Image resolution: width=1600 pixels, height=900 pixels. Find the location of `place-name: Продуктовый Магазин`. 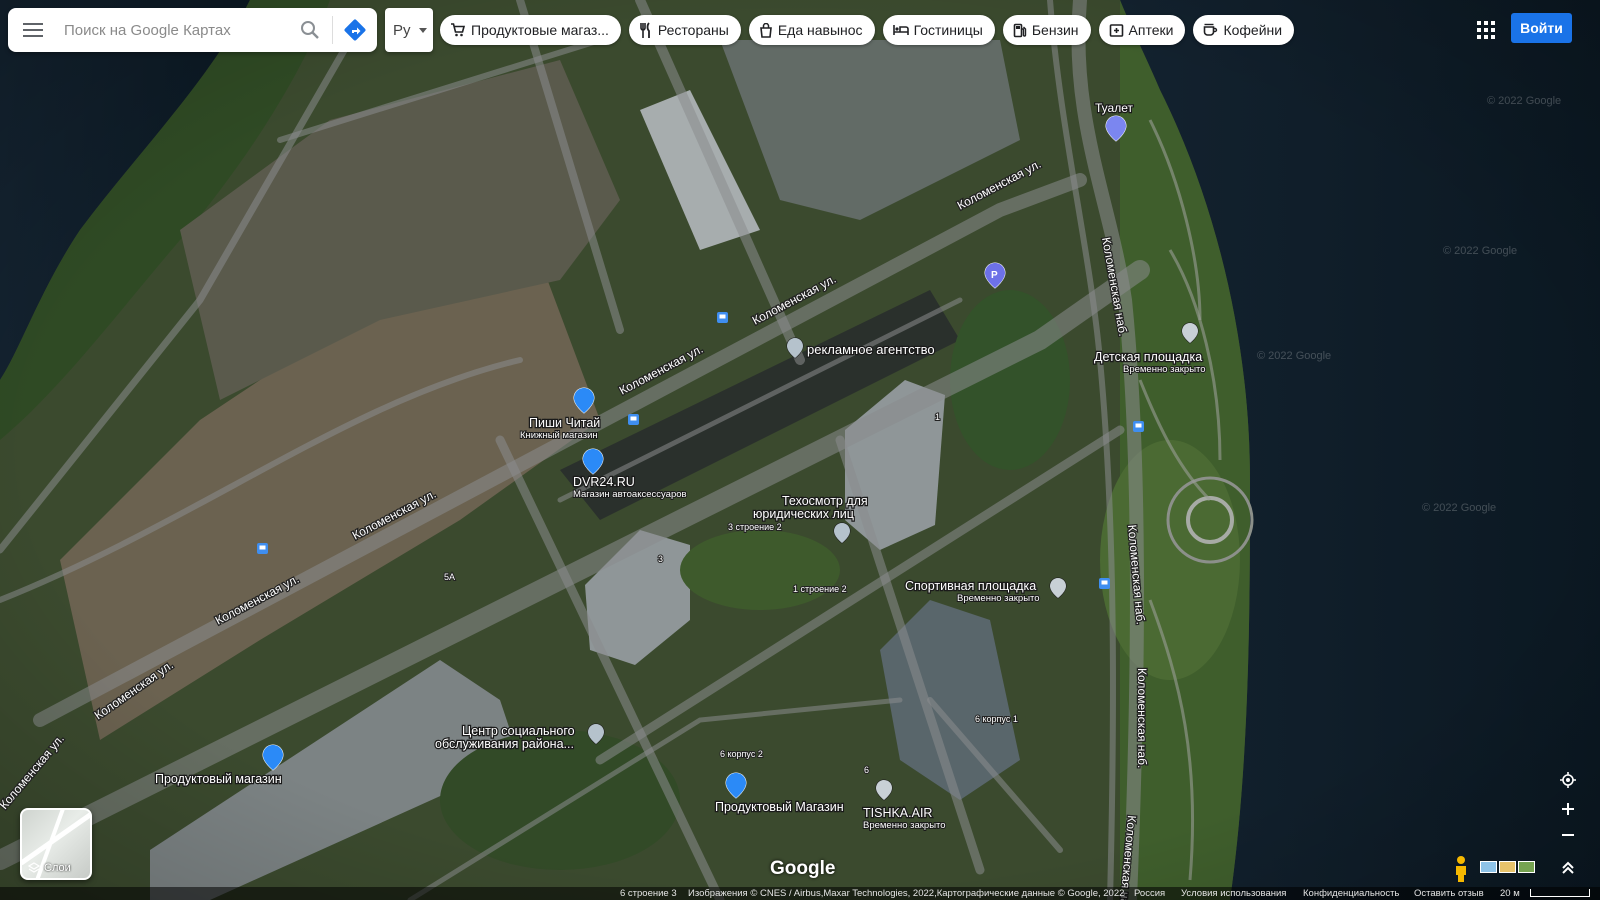

place-name: Продуктовый Магазин is located at coordinates (779, 807).